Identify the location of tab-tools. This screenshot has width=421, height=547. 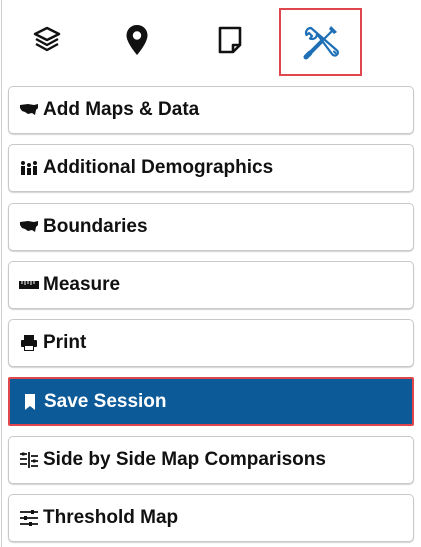
(320, 42).